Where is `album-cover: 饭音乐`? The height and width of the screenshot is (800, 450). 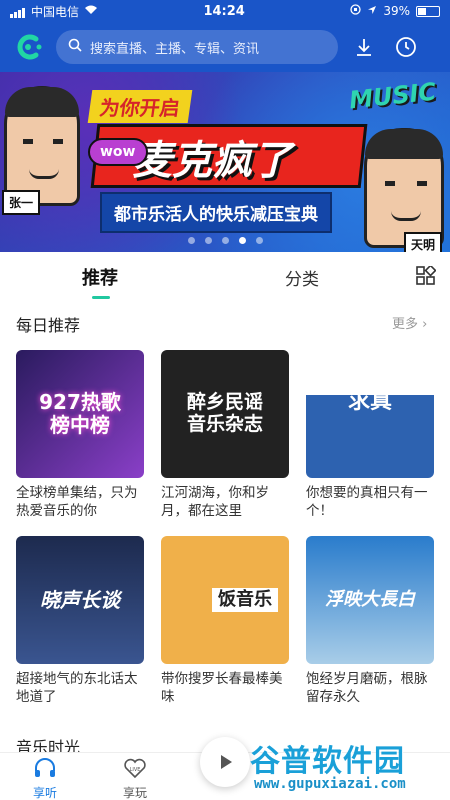 album-cover: 饭音乐 is located at coordinates (225, 600).